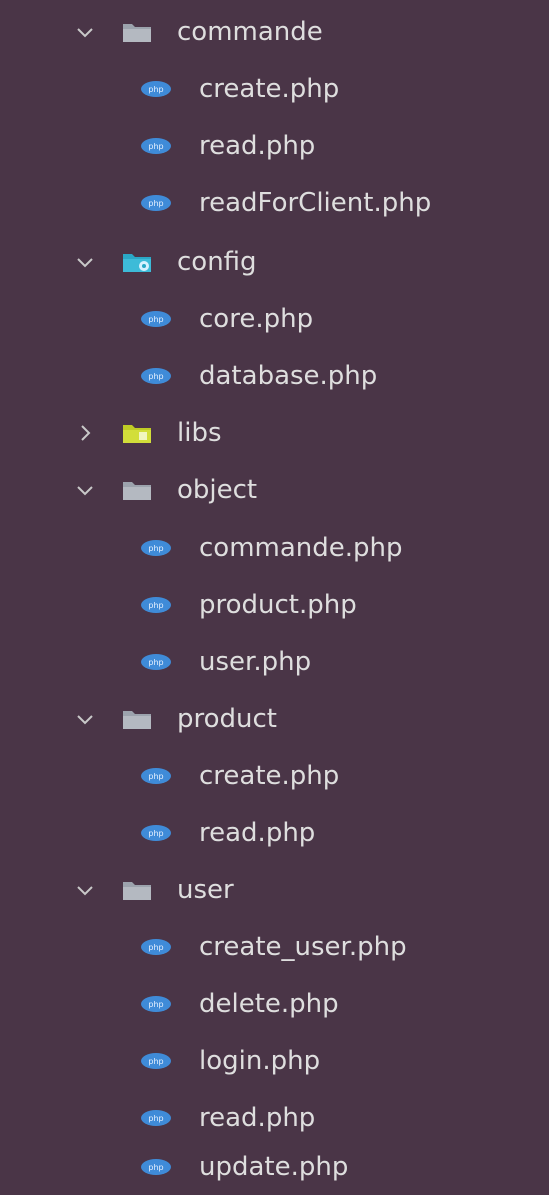 This screenshot has height=1195, width=557. What do you see at coordinates (137, 433) in the screenshot?
I see `libs-folder-icon` at bounding box center [137, 433].